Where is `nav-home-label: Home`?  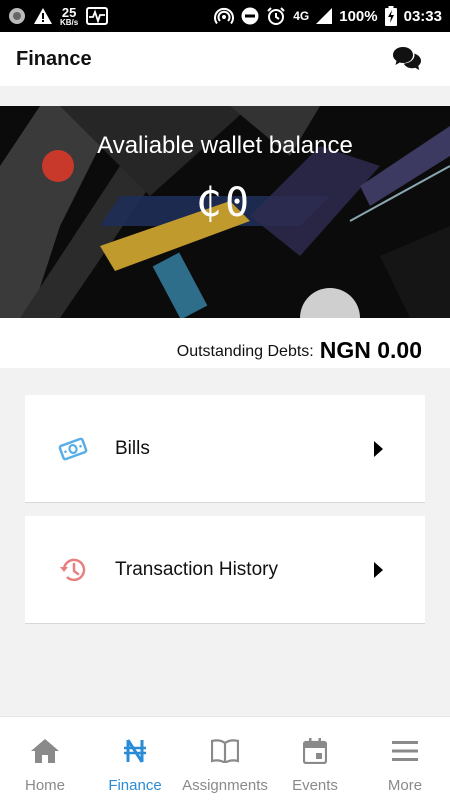
nav-home-label: Home is located at coordinates (44, 785).